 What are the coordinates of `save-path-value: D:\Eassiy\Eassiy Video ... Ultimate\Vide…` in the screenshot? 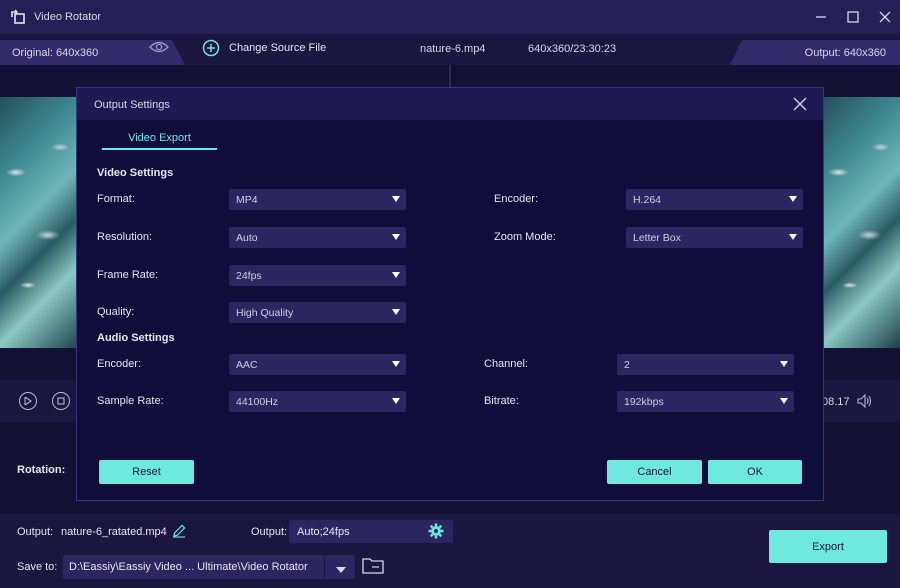 It's located at (188, 567).